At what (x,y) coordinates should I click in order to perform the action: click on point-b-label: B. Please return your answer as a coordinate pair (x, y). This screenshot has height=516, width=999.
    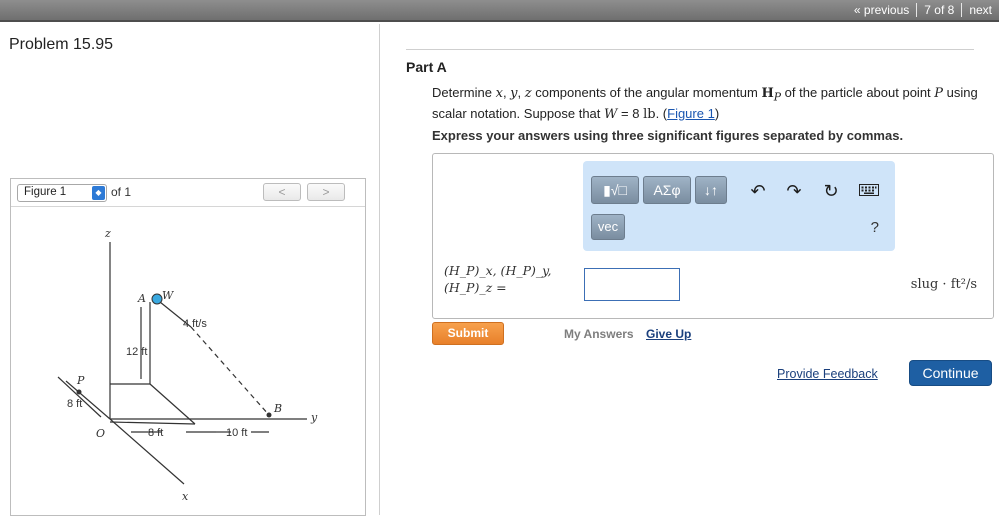
    Looking at the image, I should click on (277, 408).